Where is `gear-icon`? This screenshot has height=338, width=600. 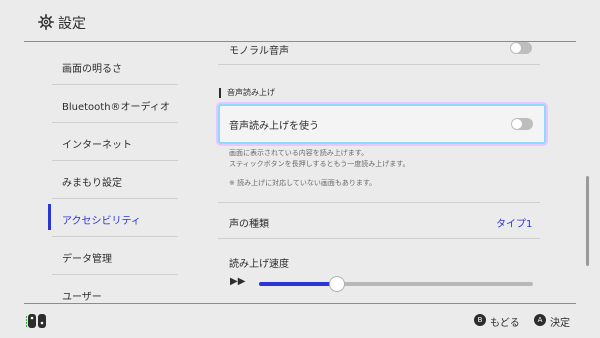
gear-icon is located at coordinates (46, 22).